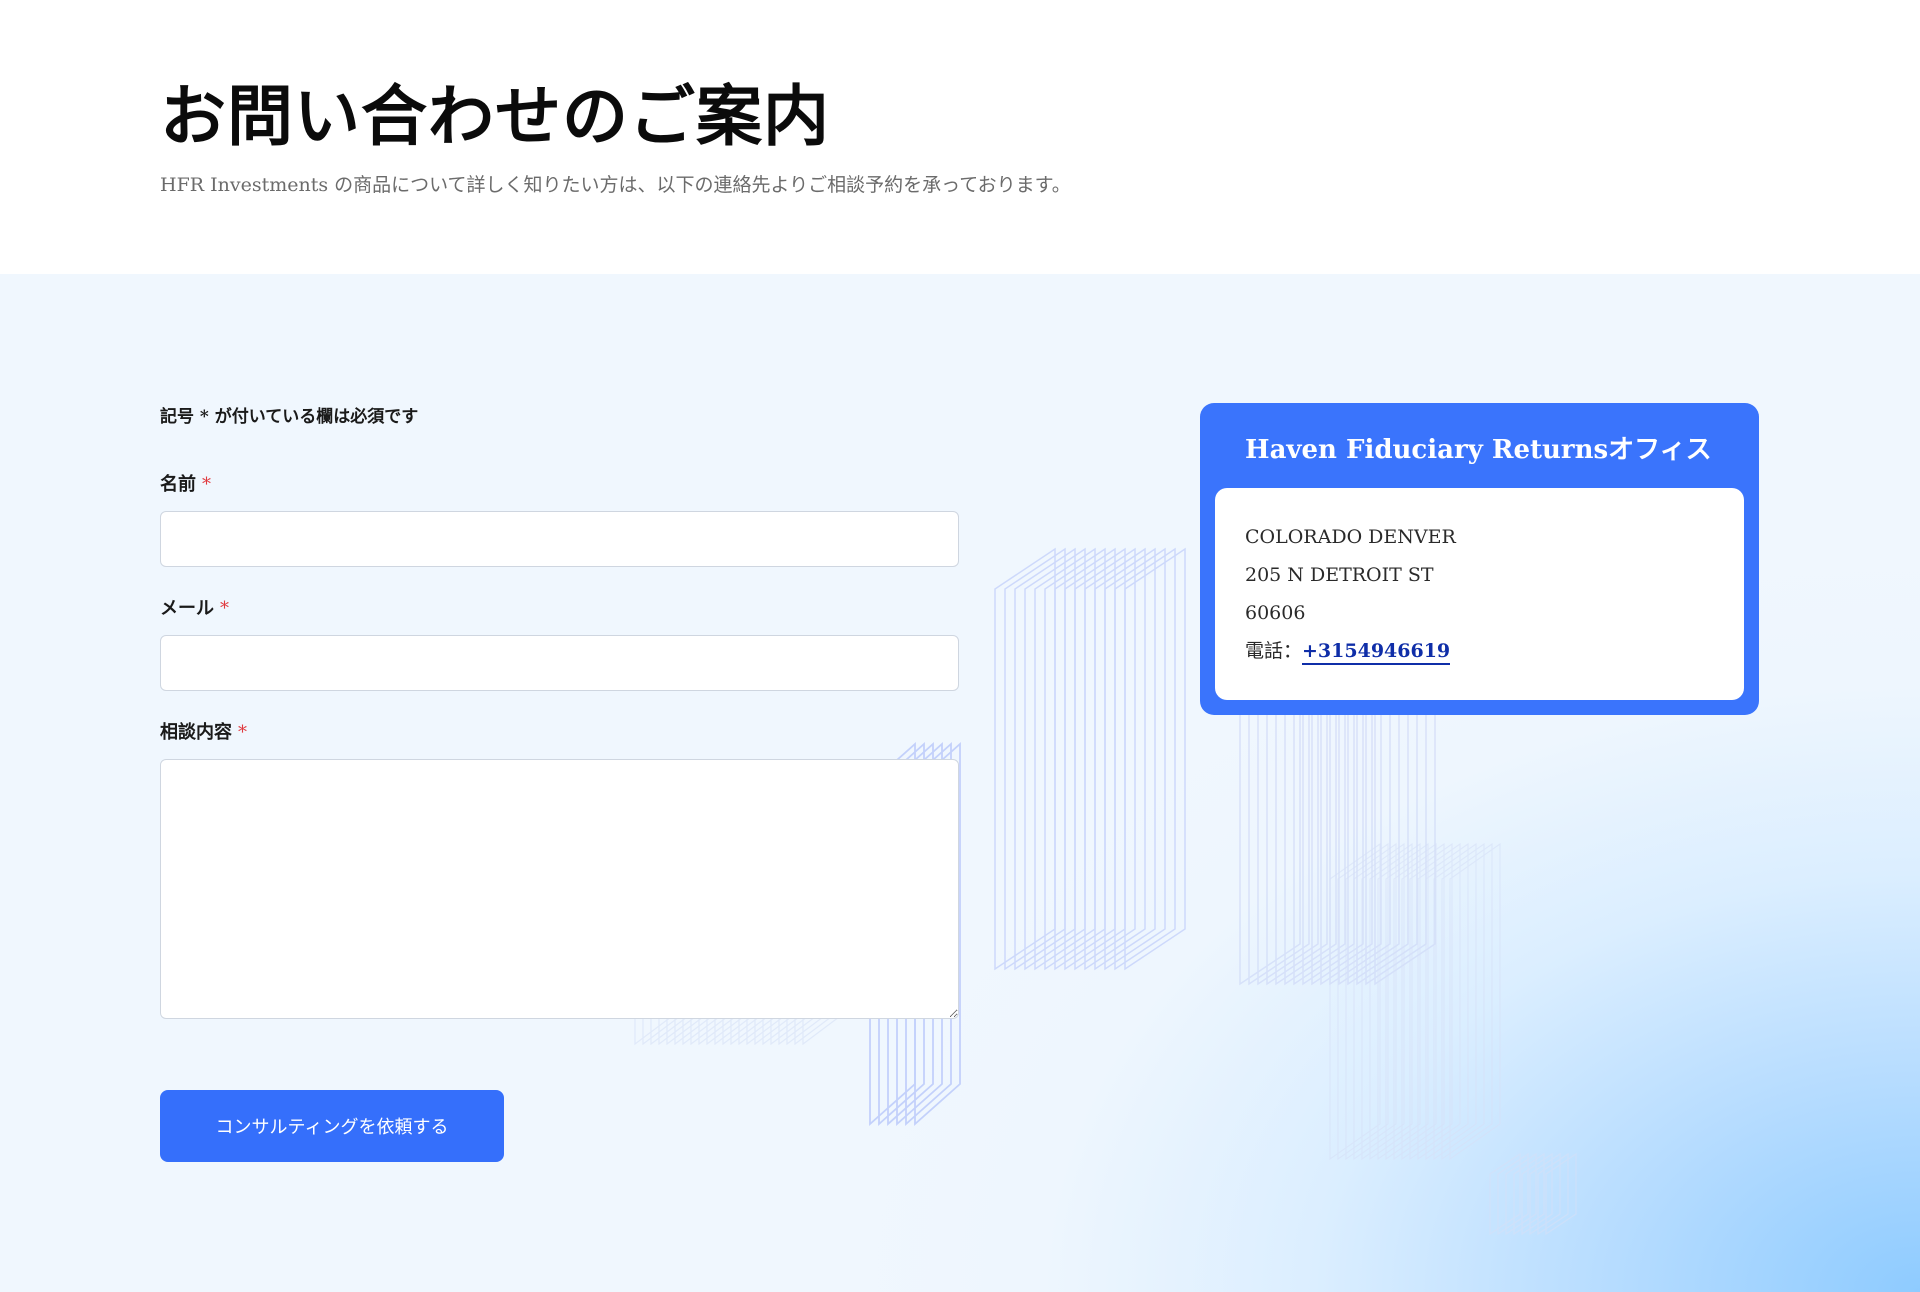  Describe the element at coordinates (495, 116) in the screenshot. I see `page-title: お問い合わせのご案内` at that location.